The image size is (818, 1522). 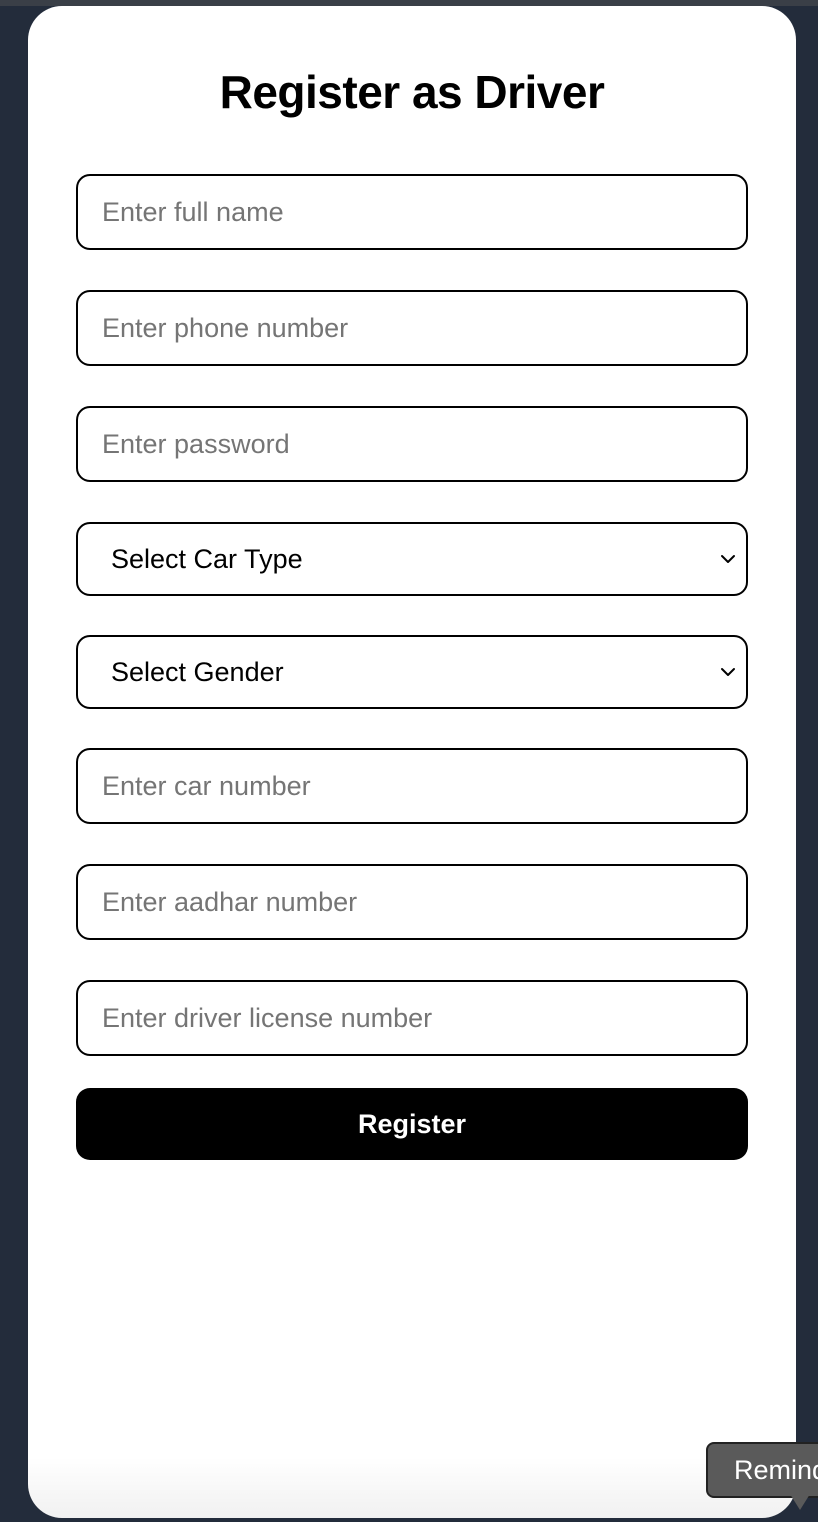 What do you see at coordinates (762, 1470) in the screenshot?
I see `reminder-tooltip: Remind` at bounding box center [762, 1470].